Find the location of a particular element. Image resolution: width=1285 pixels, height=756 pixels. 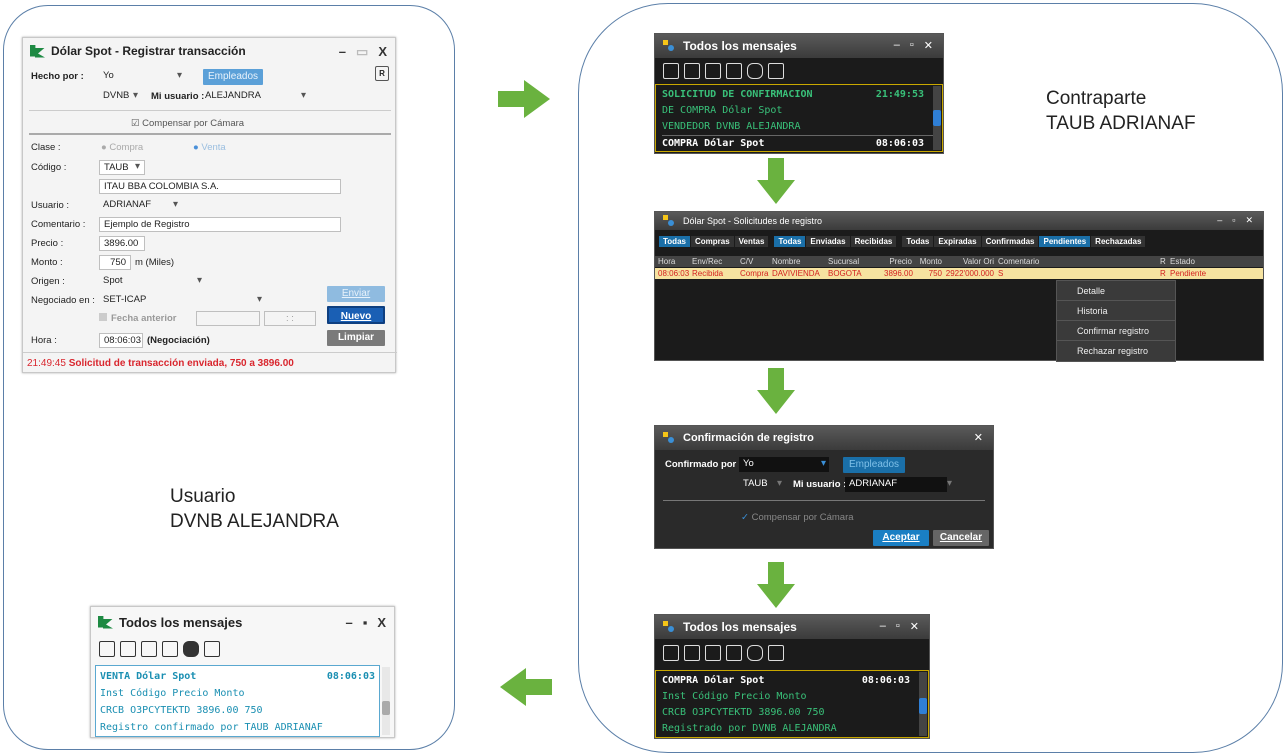

mi-usuario-select: ADRIANAF is located at coordinates (896, 484).